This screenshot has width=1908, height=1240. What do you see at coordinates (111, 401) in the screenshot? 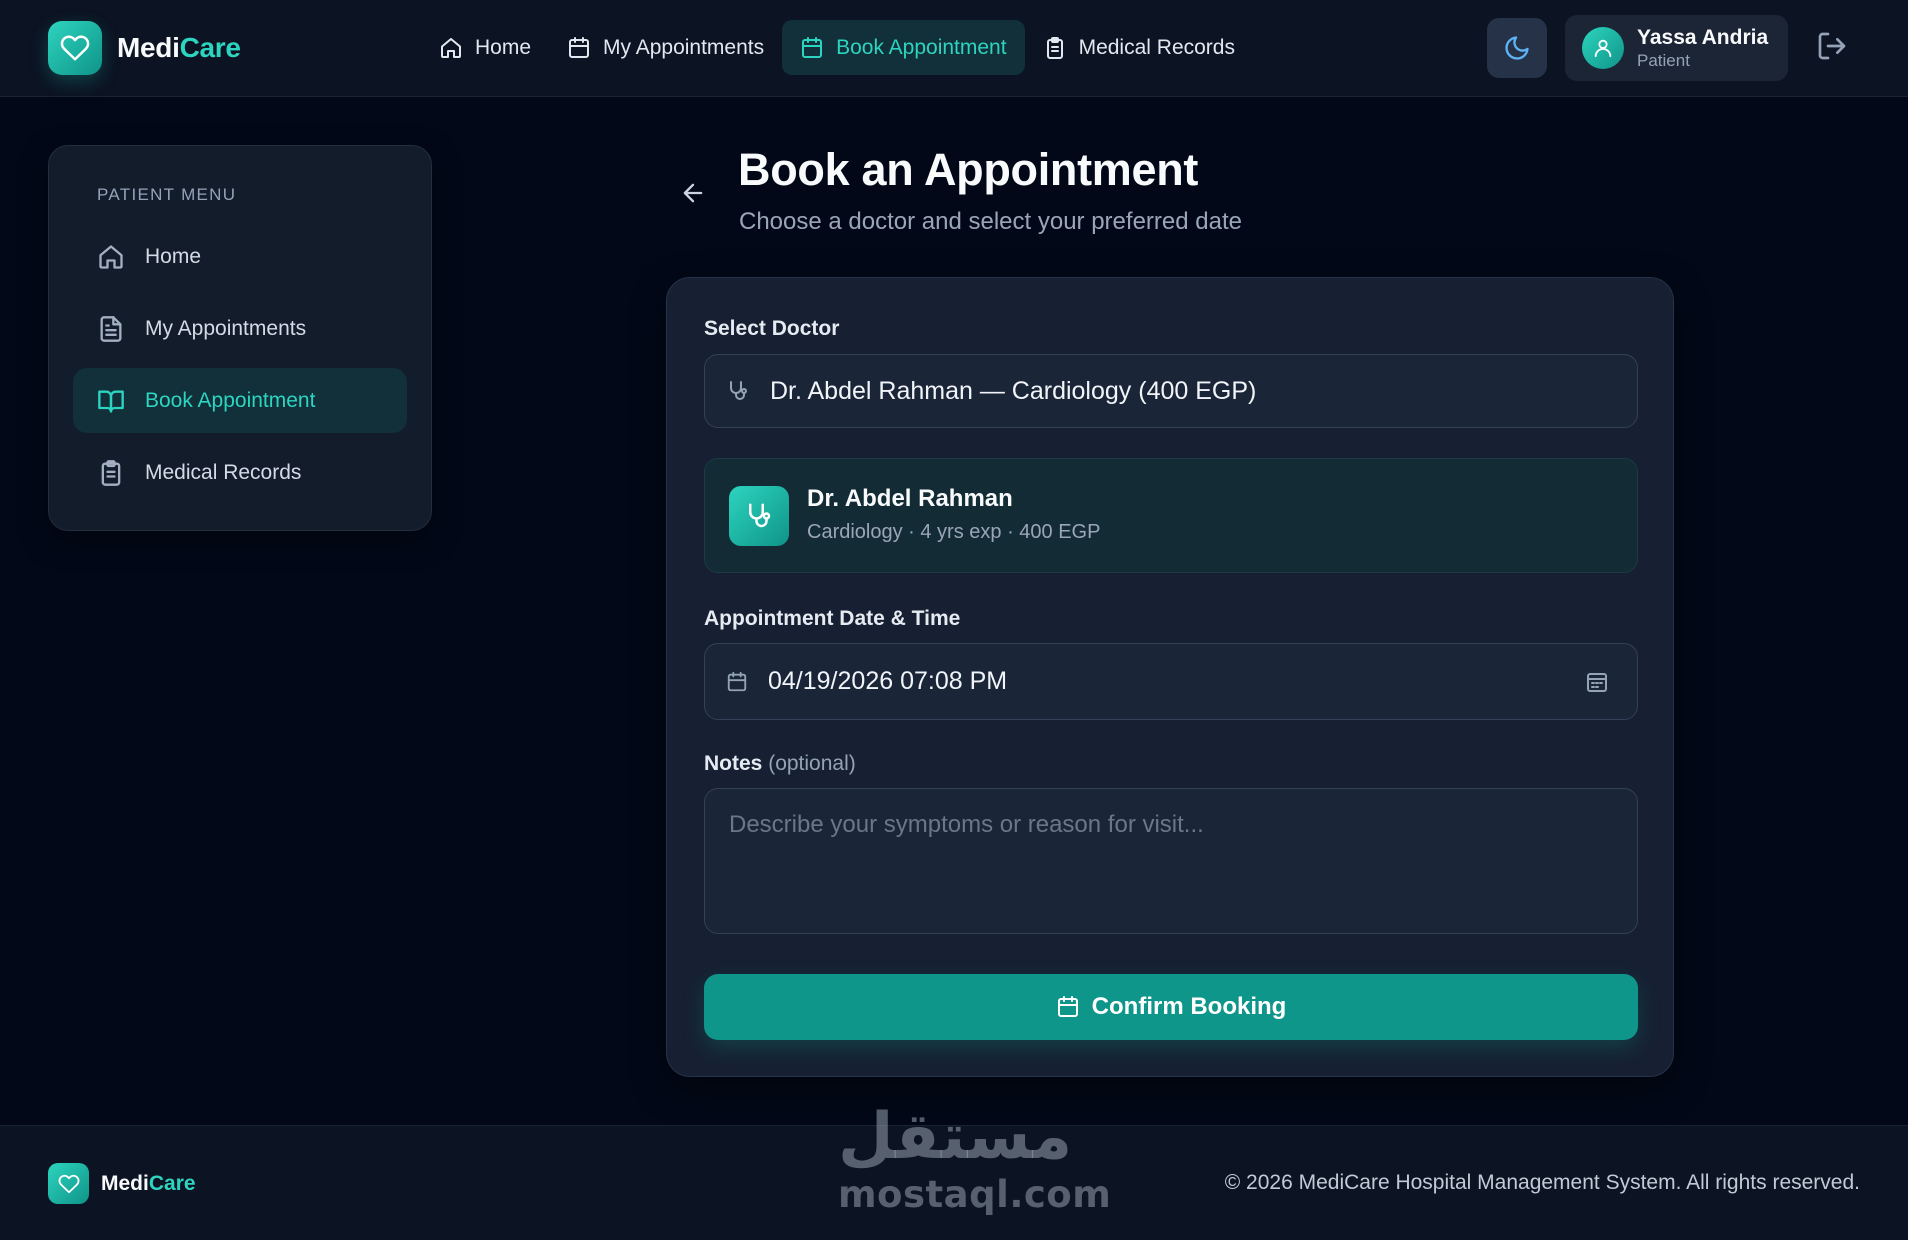
I see `book-open-icon` at bounding box center [111, 401].